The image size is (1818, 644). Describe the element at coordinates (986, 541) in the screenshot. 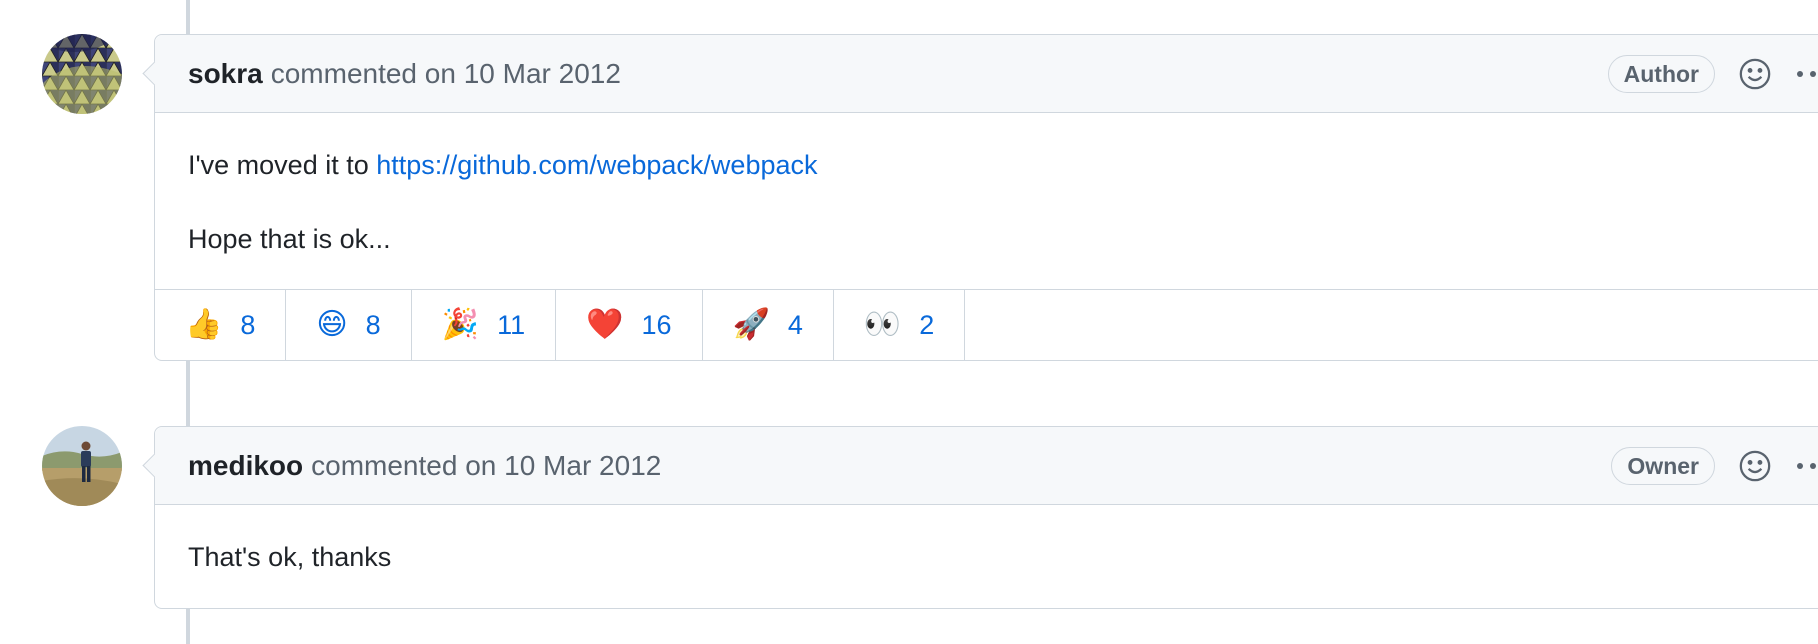

I see `comment-body: That's ok, thanks` at that location.